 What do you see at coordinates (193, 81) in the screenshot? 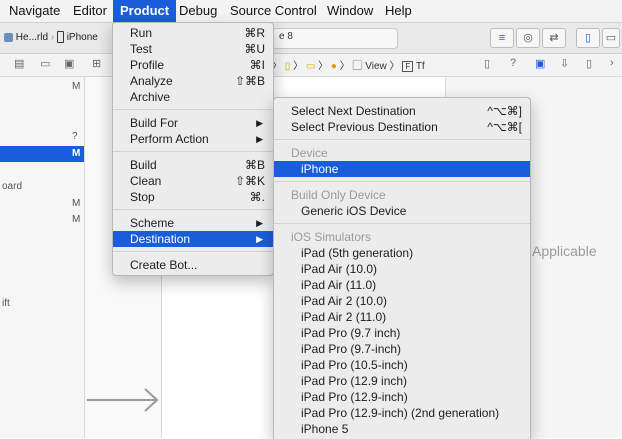
I see `menu-item-analyze: Analyze ⇧⌘B` at bounding box center [193, 81].